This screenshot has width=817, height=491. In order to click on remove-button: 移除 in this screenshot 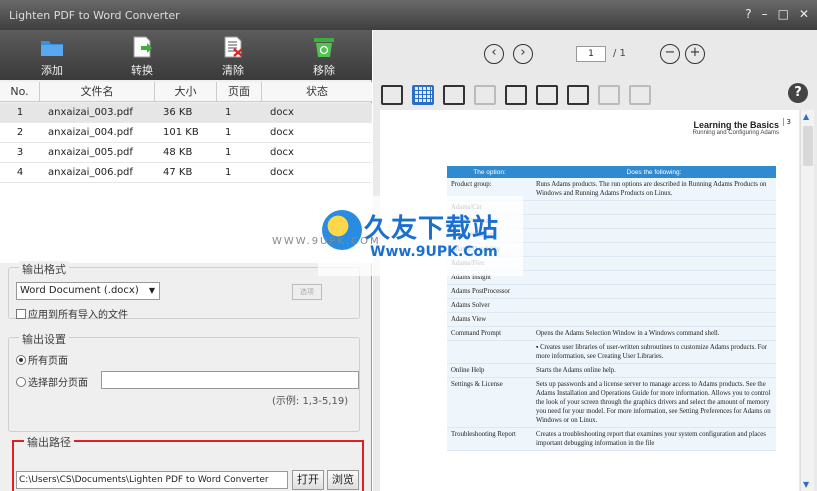, I will do `click(324, 57)`.